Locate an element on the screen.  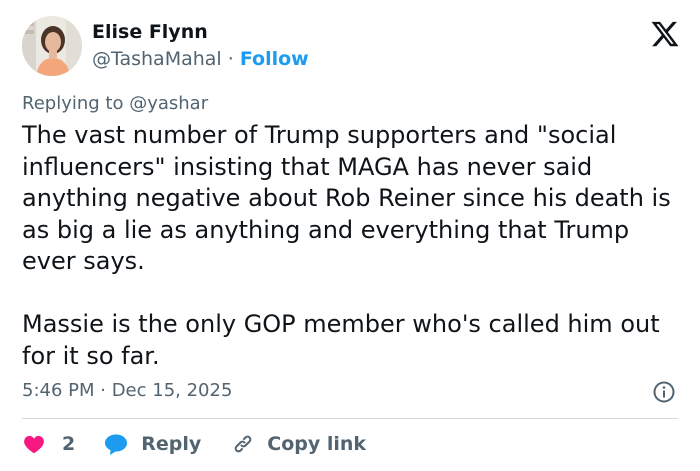
like-count: 2 is located at coordinates (69, 444).